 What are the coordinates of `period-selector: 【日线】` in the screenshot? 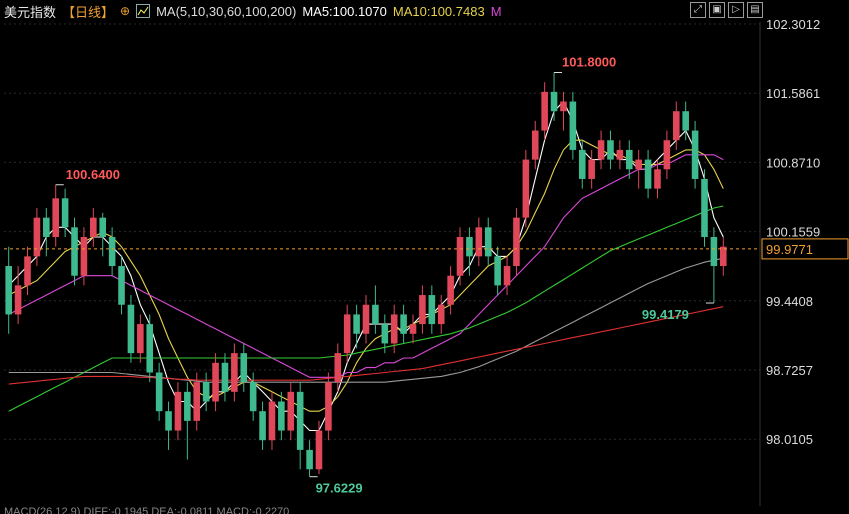 It's located at (88, 11).